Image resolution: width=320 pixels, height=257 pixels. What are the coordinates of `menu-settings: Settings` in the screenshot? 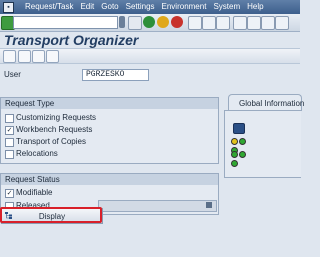 It's located at (140, 7).